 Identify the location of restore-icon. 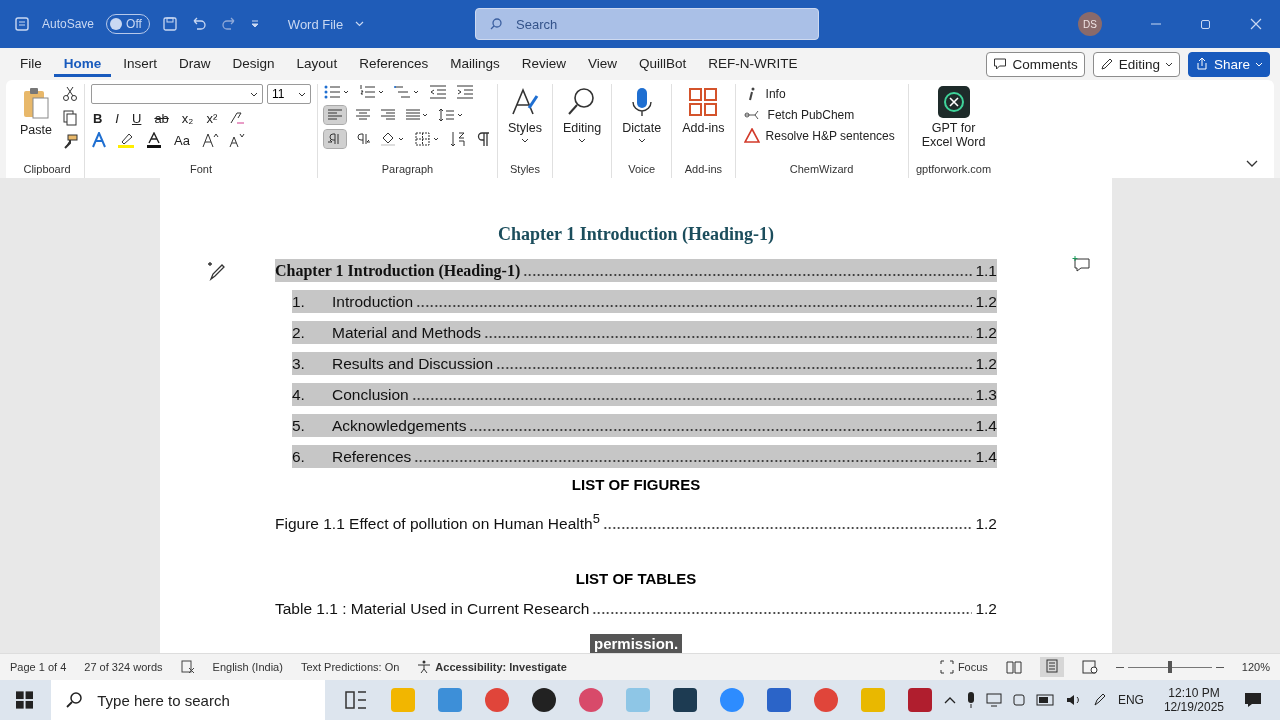
(1206, 24).